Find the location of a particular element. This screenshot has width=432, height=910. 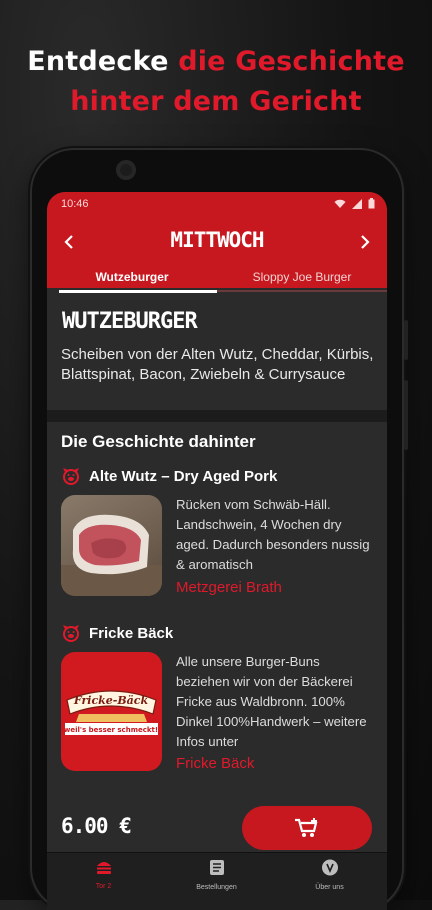

tab-track is located at coordinates (302, 291).